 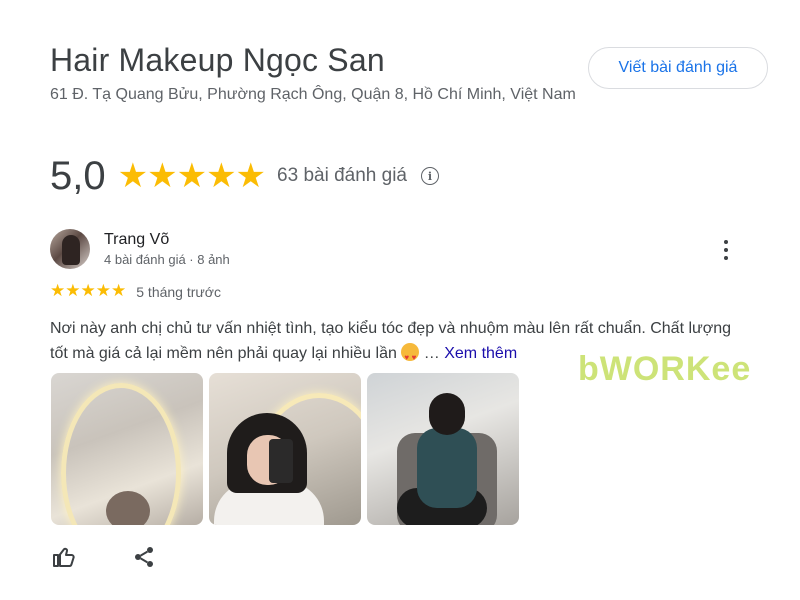 What do you see at coordinates (410, 356) in the screenshot?
I see `heart-eyes-emoji-icon` at bounding box center [410, 356].